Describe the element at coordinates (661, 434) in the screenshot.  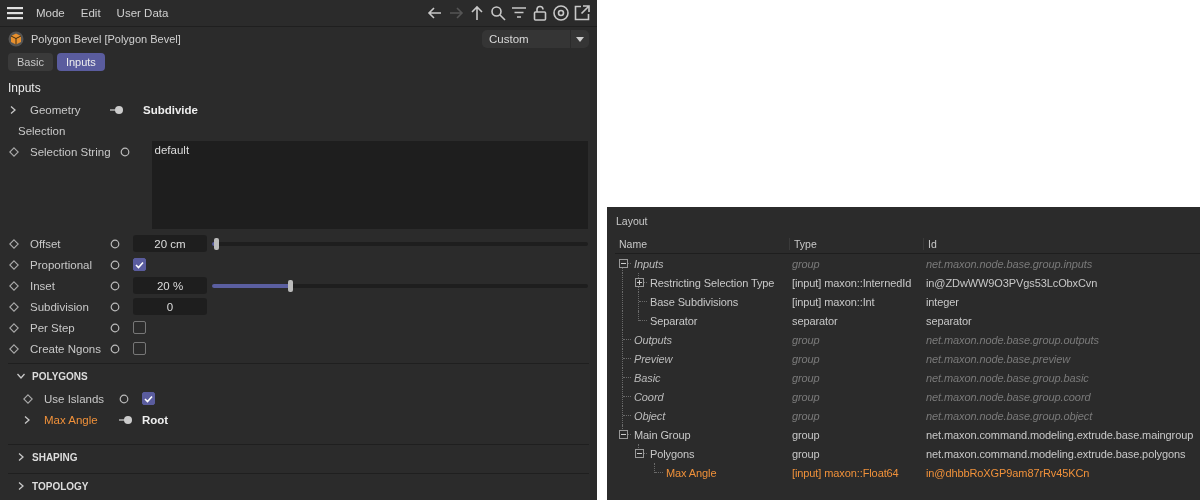
I see `tree-item: Main Group` at that location.